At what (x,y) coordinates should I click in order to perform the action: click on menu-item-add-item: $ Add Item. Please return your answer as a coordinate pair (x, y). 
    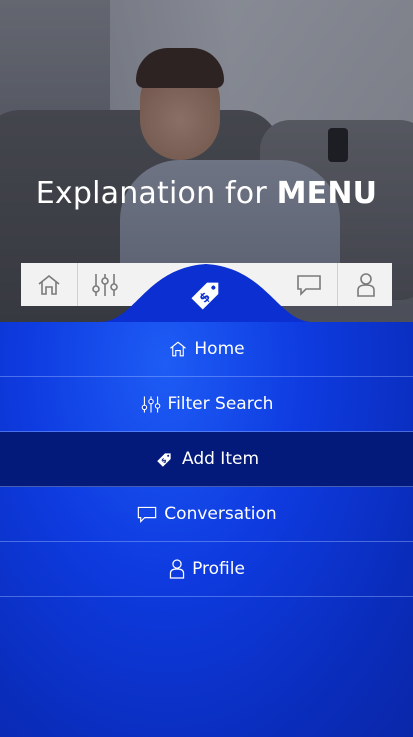
    Looking at the image, I should click on (206, 459).